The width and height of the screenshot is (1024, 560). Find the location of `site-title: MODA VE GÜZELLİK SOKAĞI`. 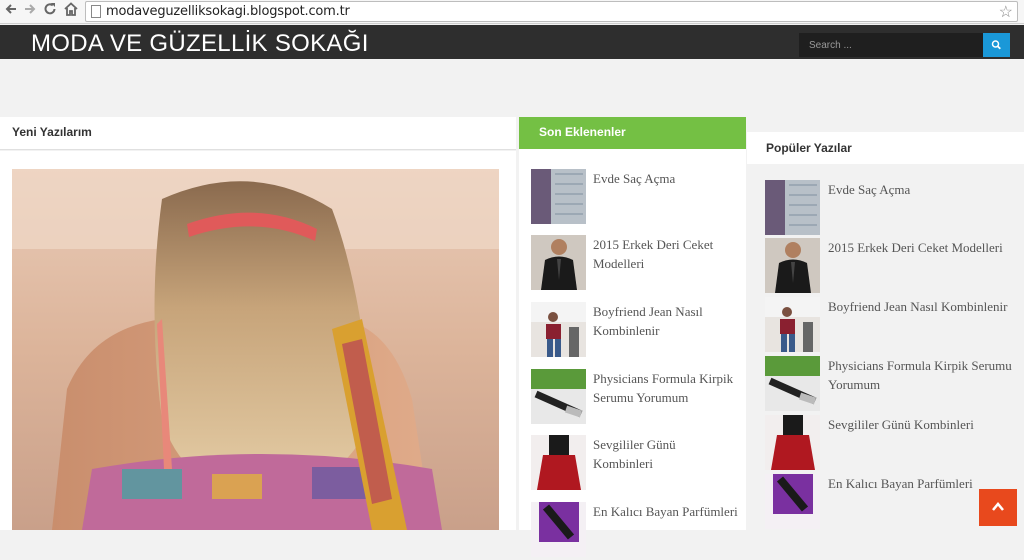

site-title: MODA VE GÜZELLİK SOKAĞI is located at coordinates (200, 44).